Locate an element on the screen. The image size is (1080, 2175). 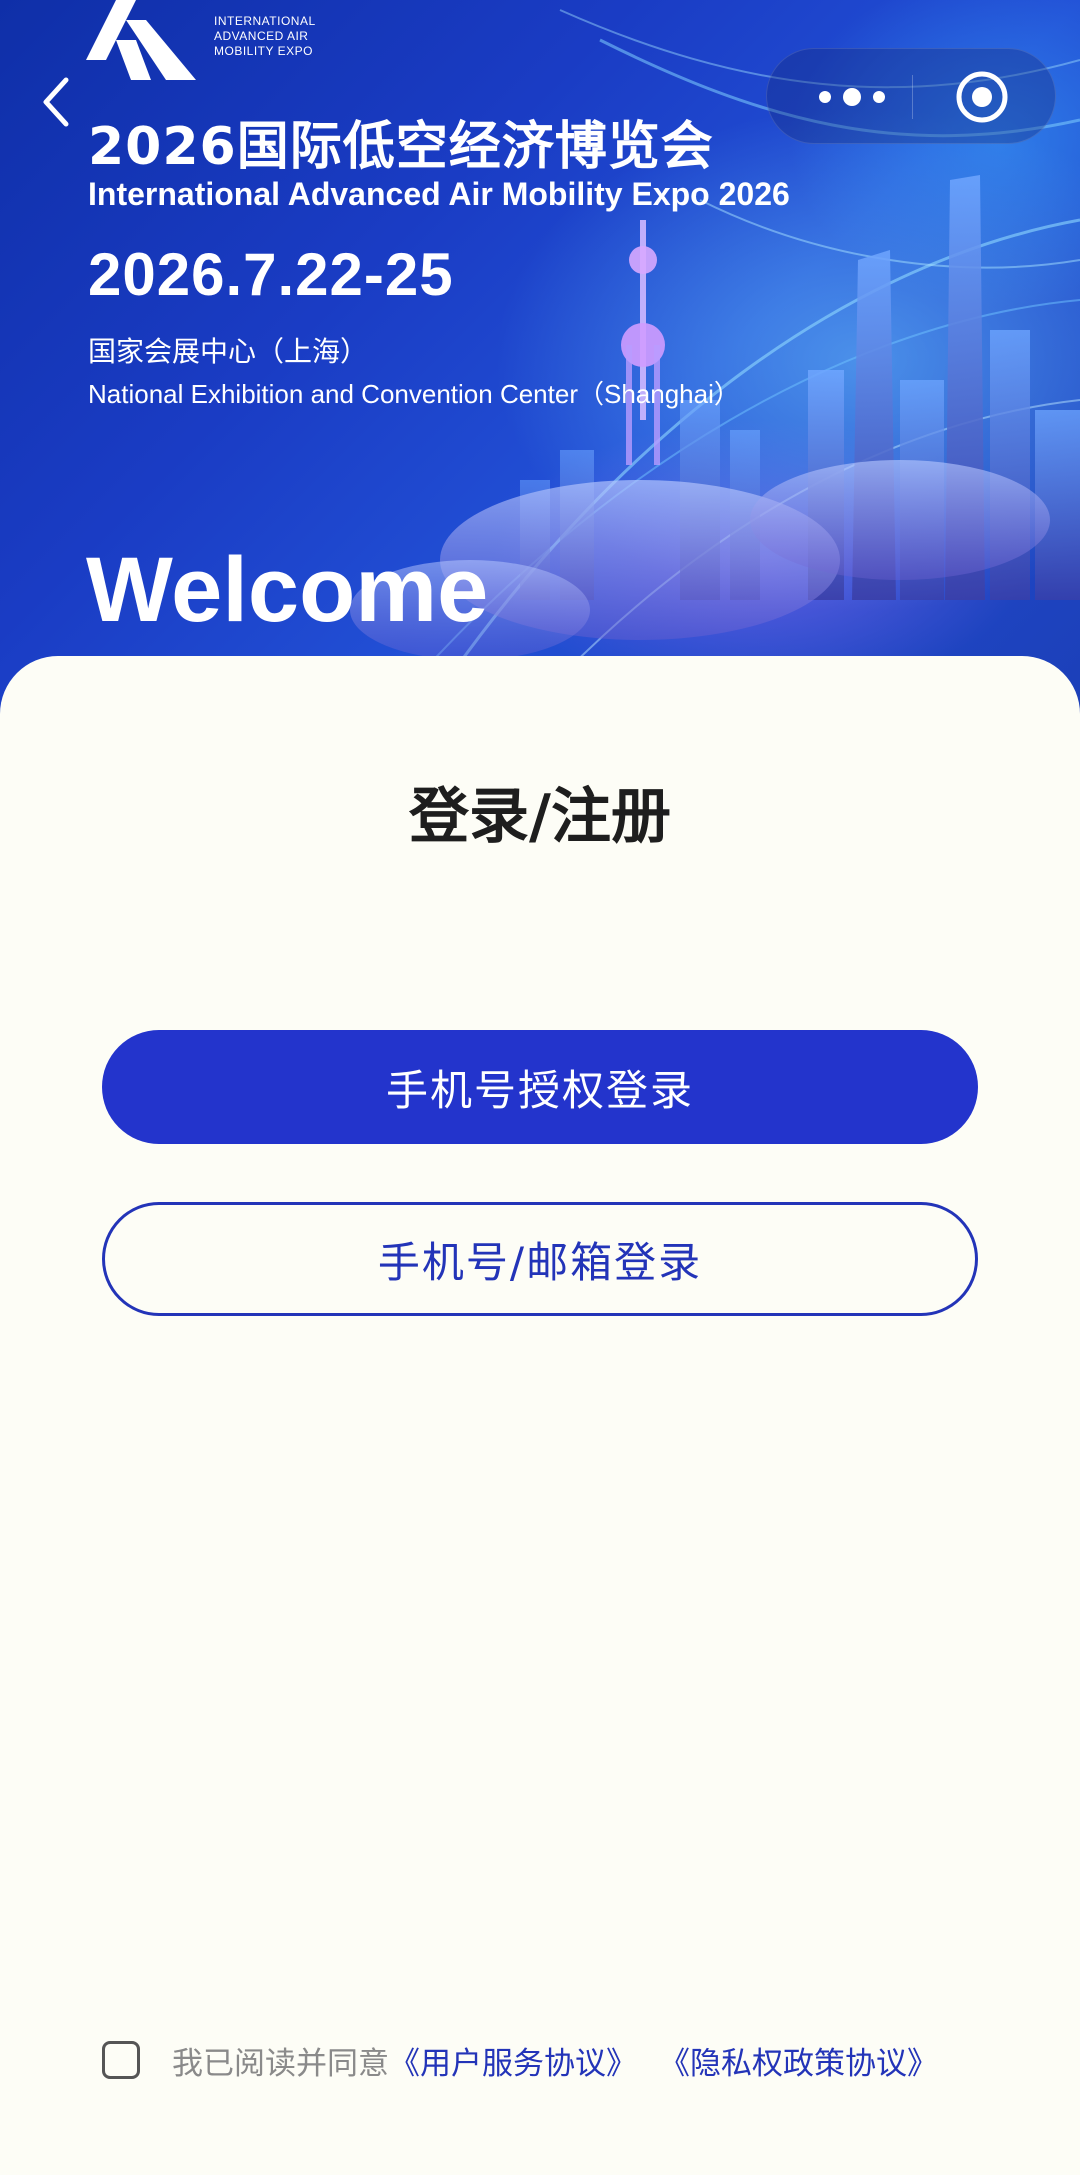
phone-email-login-button: 手机号/邮箱登录 is located at coordinates (540, 1259).